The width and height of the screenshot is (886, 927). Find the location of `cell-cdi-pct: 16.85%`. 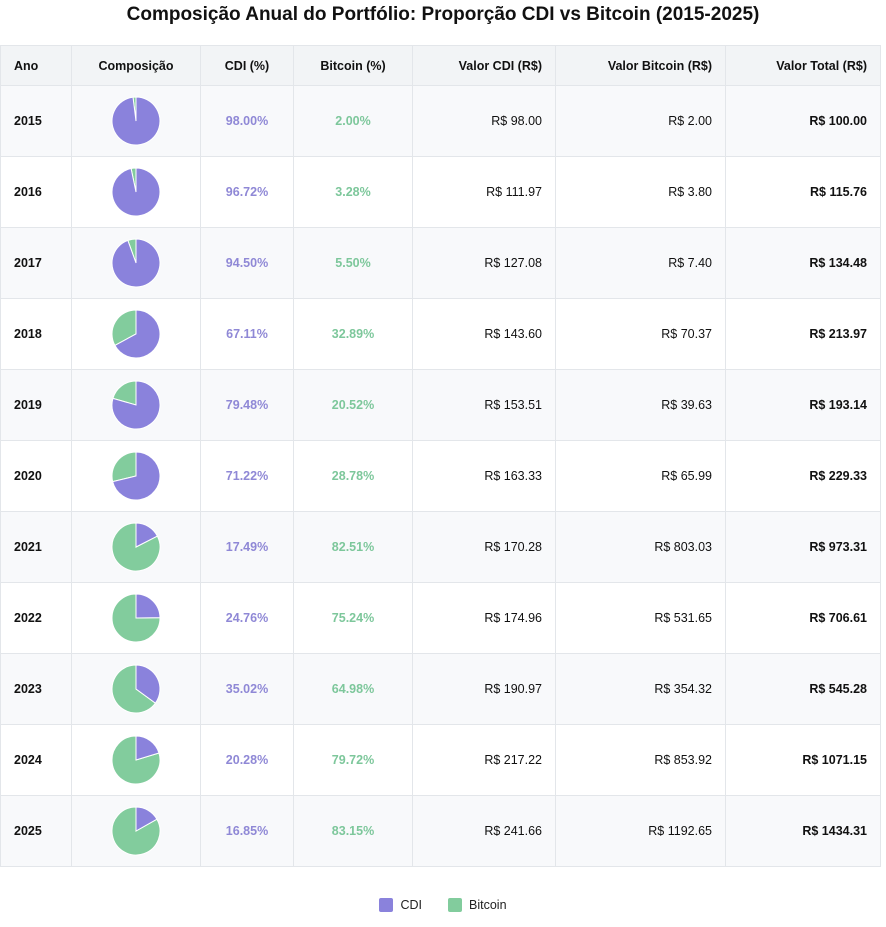

cell-cdi-pct: 16.85% is located at coordinates (247, 831).